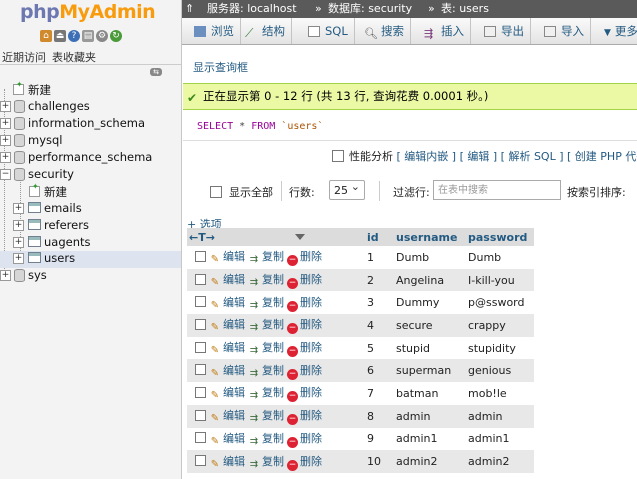  Describe the element at coordinates (90, 191) in the screenshot. I see `tree-table-new: 新建` at that location.